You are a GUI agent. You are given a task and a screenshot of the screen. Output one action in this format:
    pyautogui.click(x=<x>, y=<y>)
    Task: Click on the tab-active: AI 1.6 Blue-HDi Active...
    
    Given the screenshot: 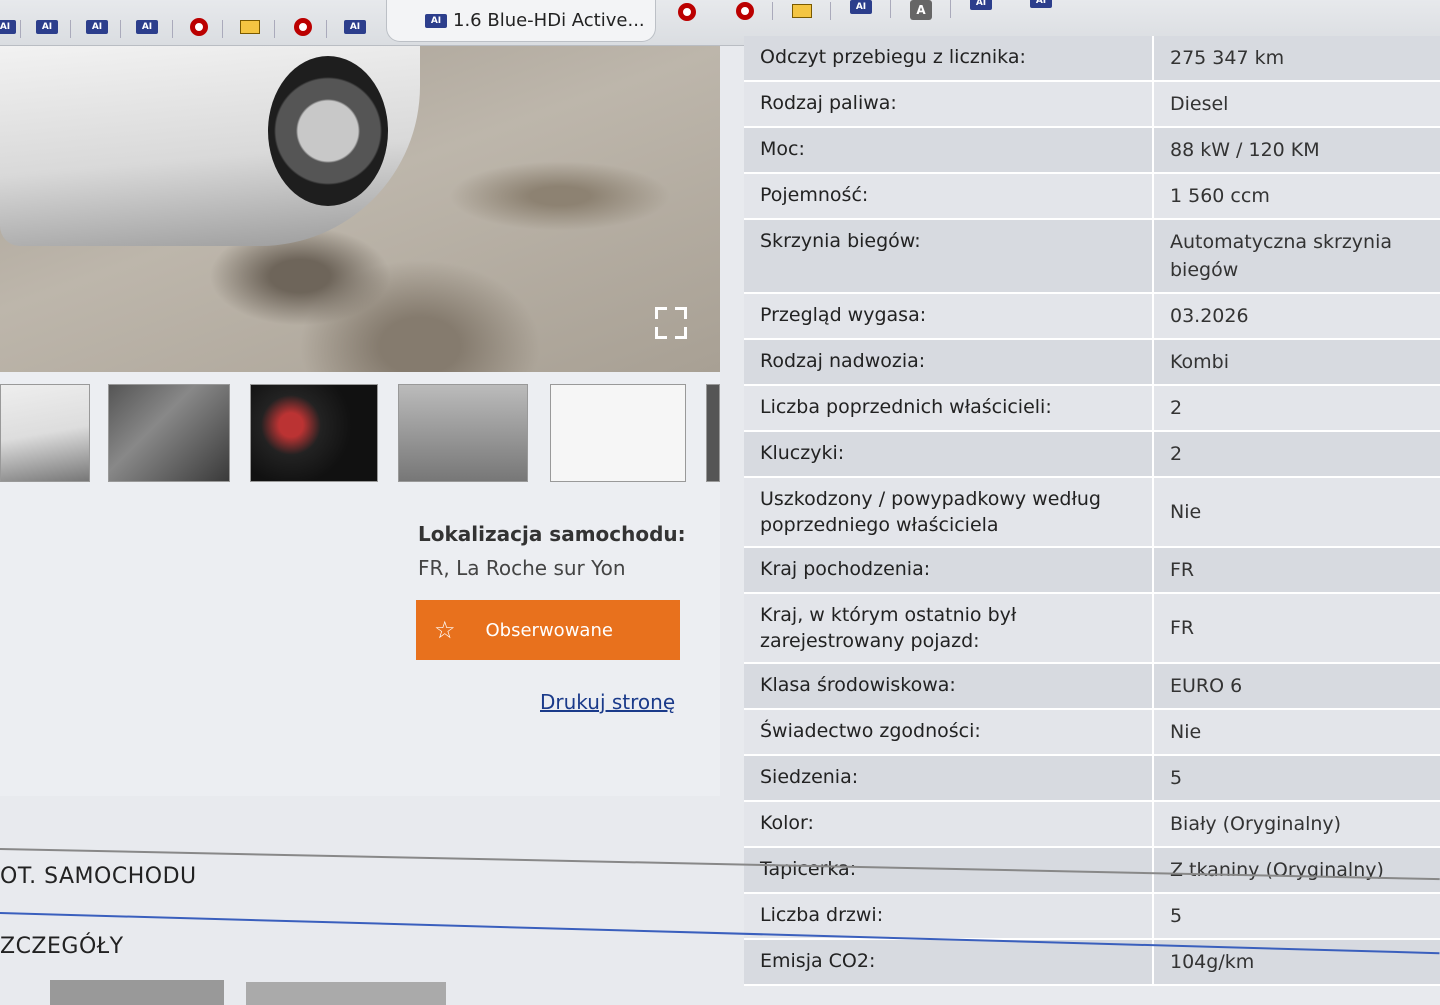 What is the action you would take?
    pyautogui.click(x=521, y=21)
    